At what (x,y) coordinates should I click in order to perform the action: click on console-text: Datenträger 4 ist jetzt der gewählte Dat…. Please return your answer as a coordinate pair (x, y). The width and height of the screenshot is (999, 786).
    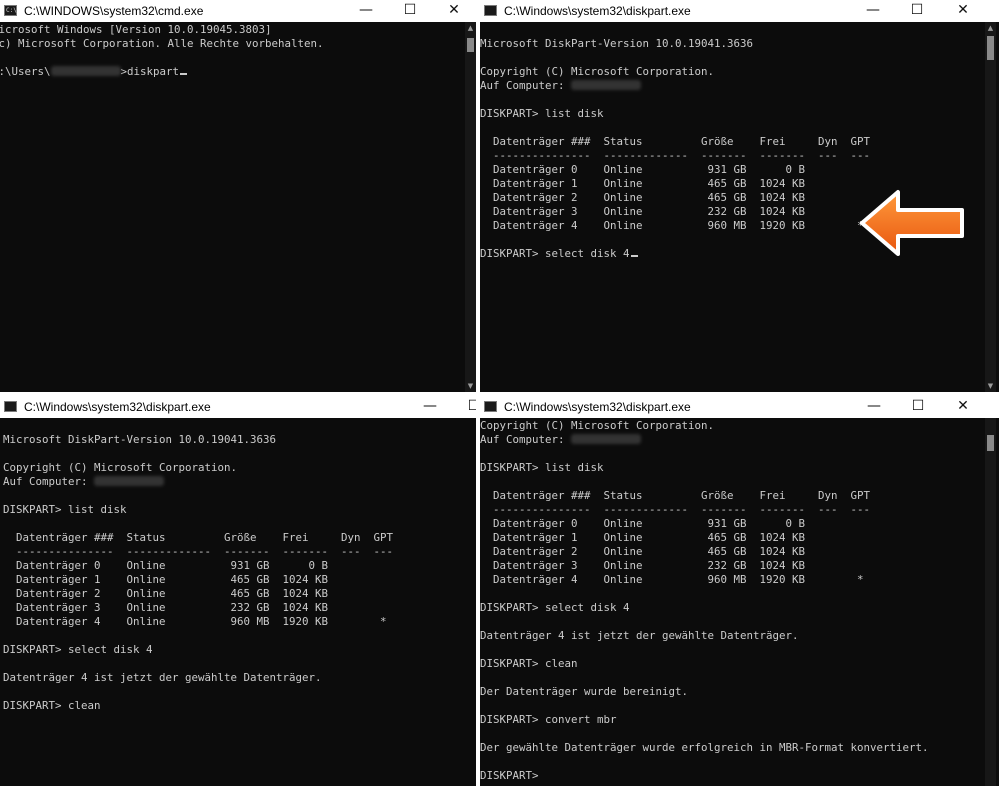
    Looking at the image, I should click on (162, 677).